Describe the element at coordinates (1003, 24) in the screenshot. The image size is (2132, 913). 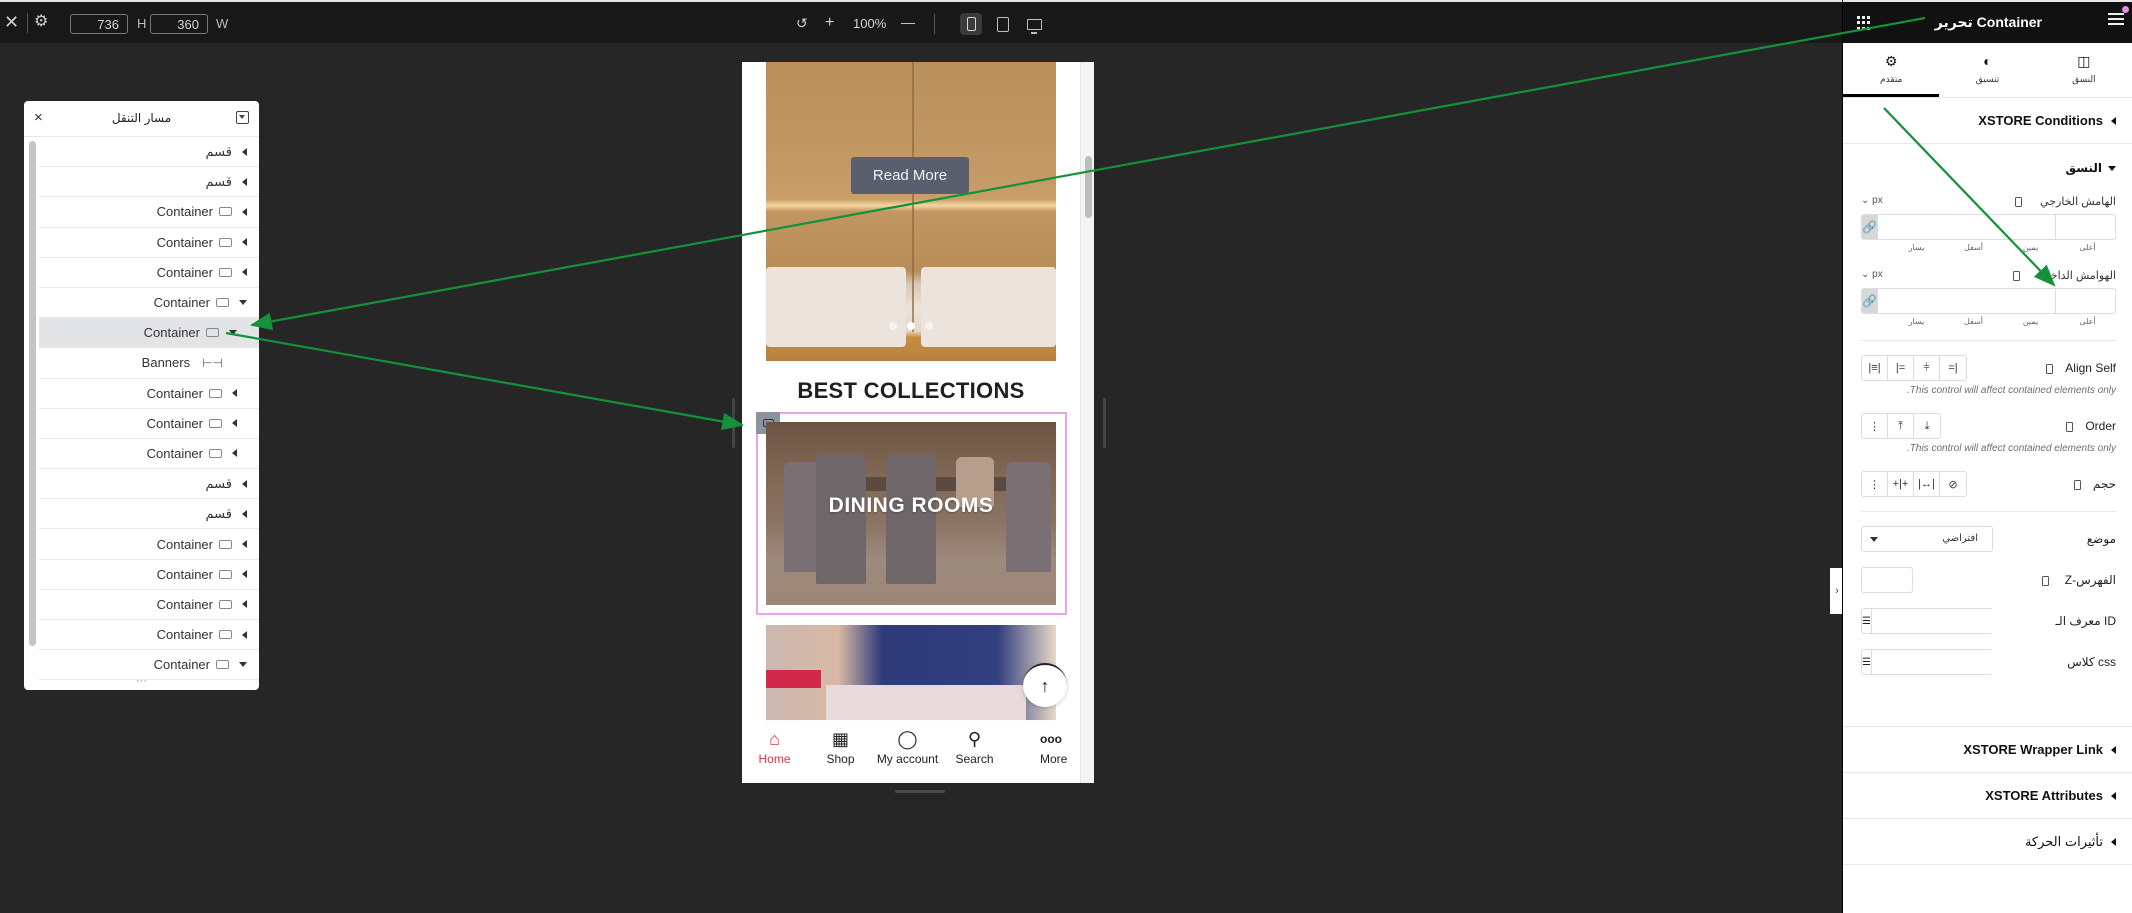
I see `device-tablet-button` at that location.